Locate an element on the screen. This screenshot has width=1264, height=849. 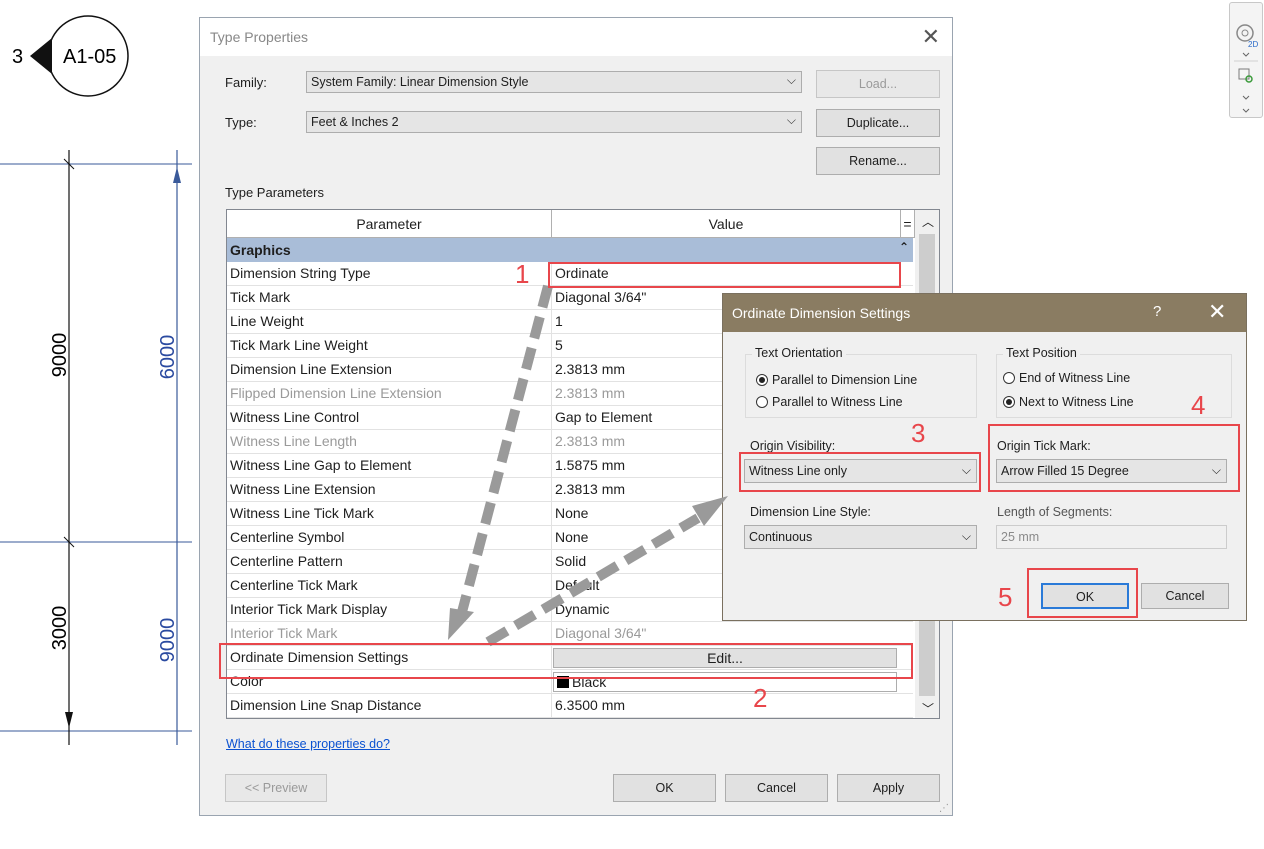
text-position-label: Text Position is located at coordinates (1041, 353).